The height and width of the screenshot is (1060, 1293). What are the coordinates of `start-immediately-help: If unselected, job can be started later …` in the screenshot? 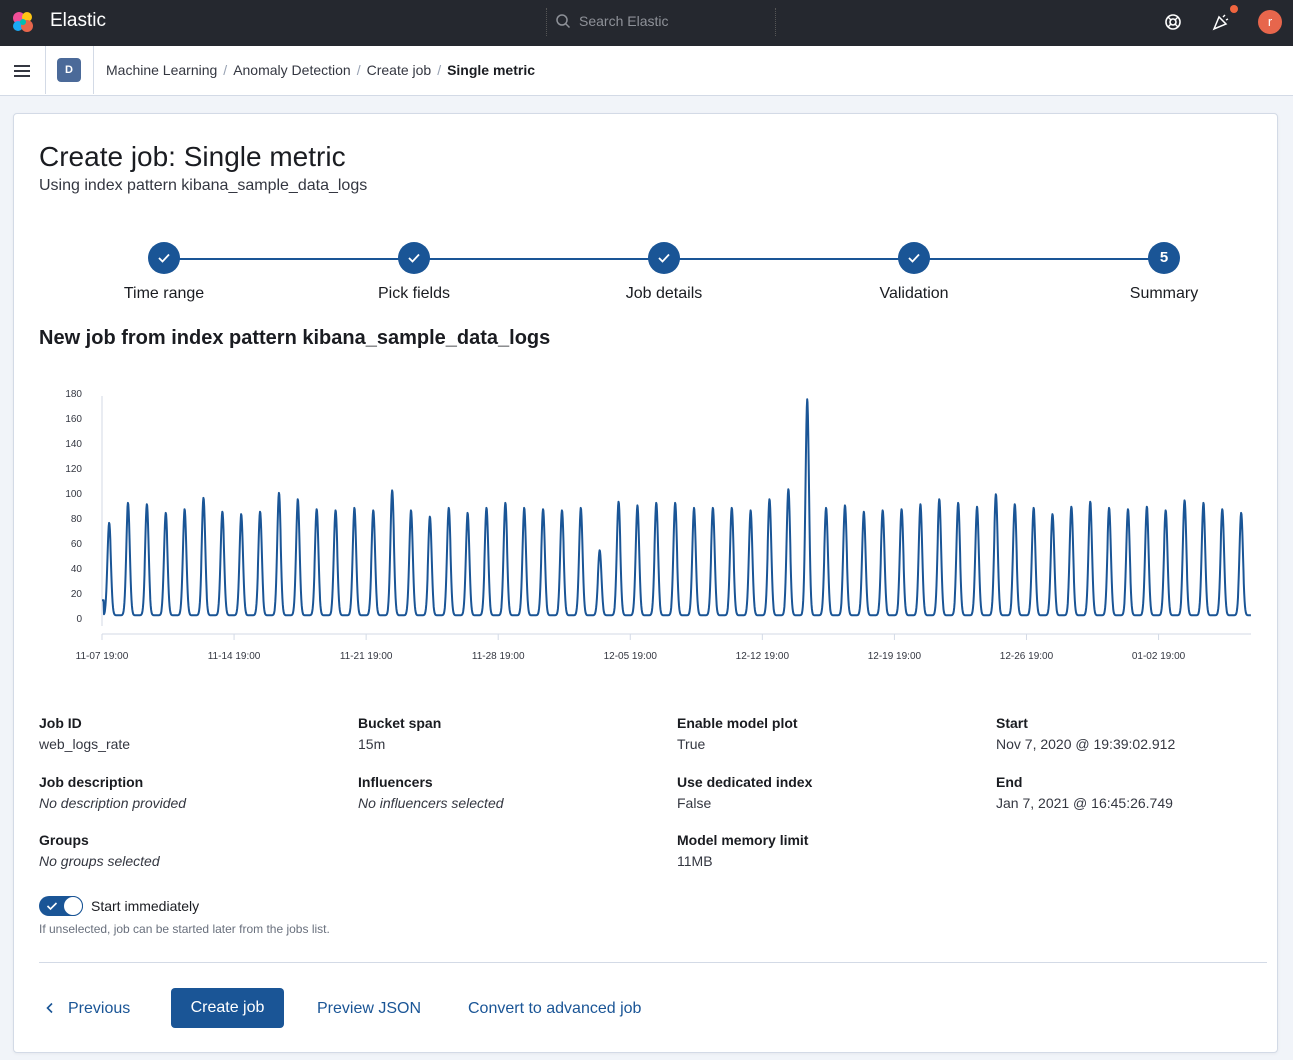 It's located at (184, 929).